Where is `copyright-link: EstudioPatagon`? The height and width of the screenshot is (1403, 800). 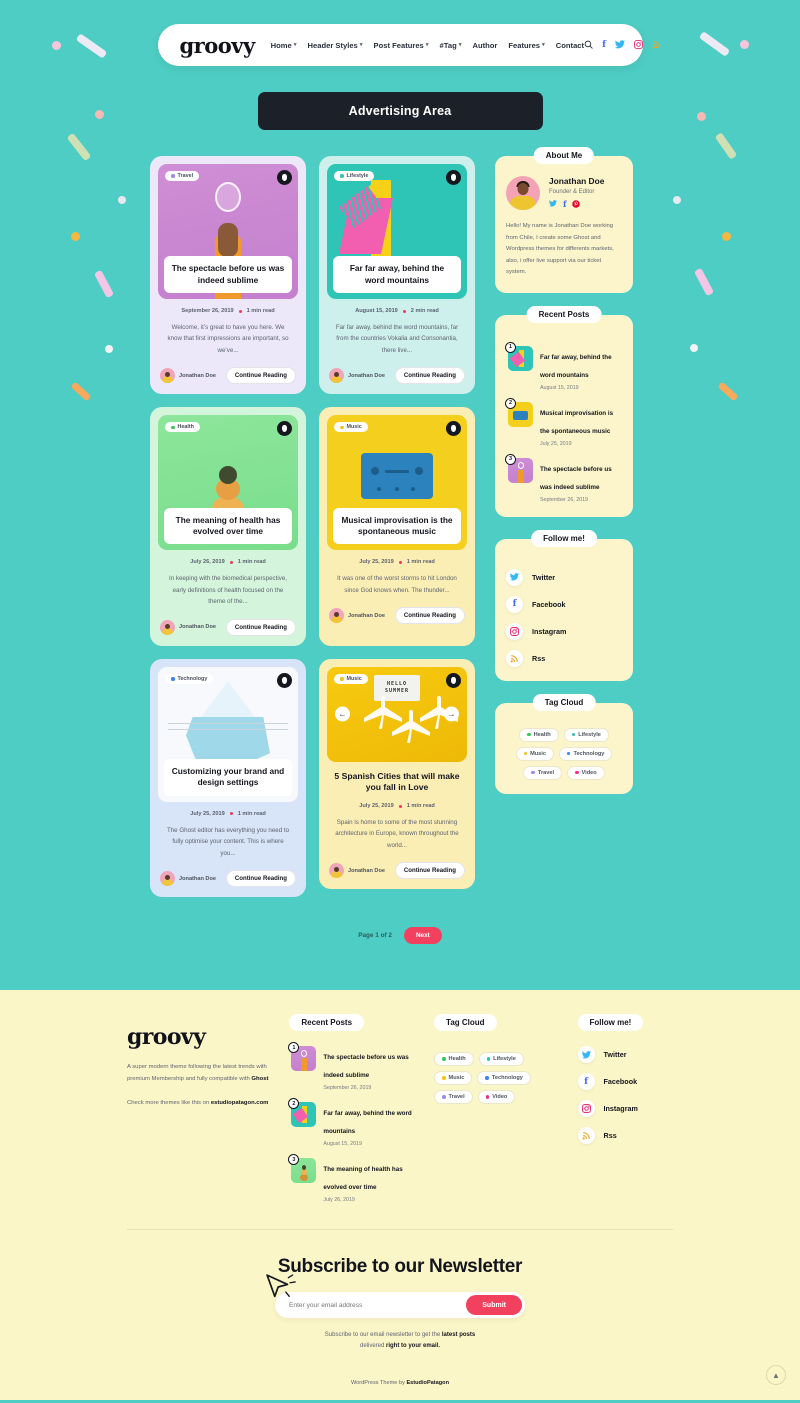
copyright-link: EstudioPatagon is located at coordinates (427, 1383).